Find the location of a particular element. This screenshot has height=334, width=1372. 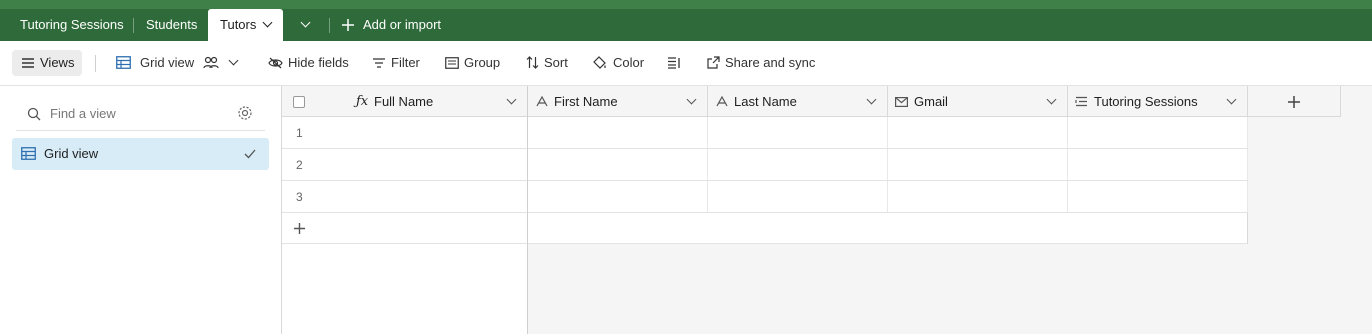

color-button: Color is located at coordinates (618, 63).